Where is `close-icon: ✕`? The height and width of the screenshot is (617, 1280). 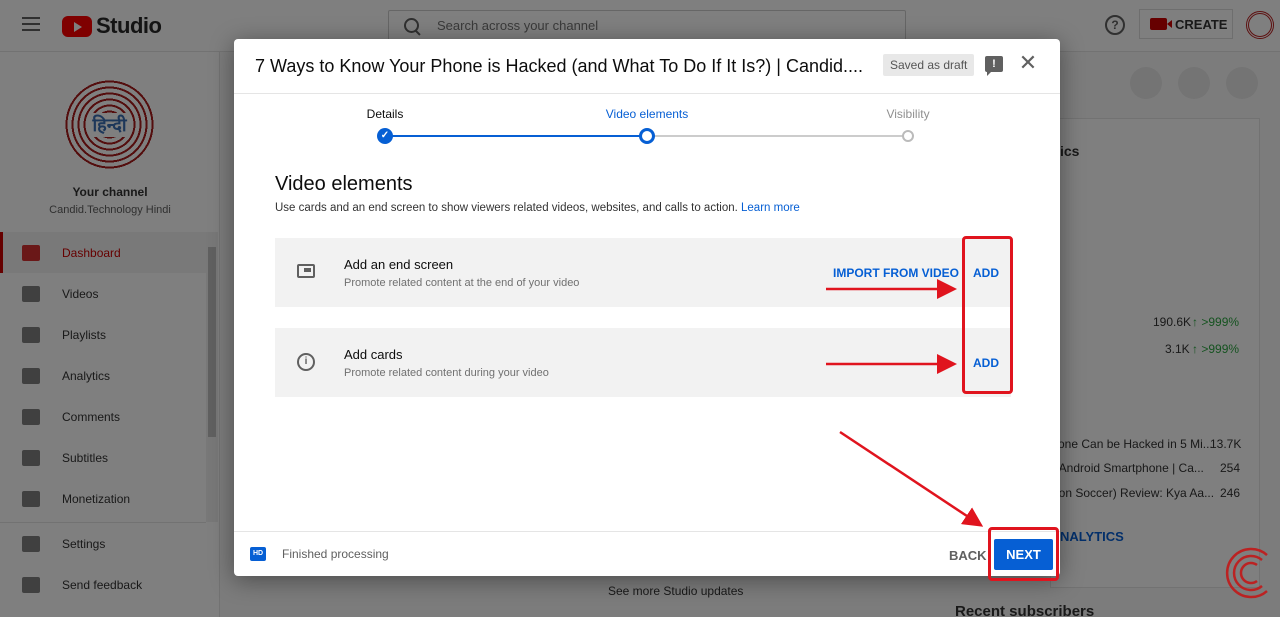 close-icon: ✕ is located at coordinates (1028, 63).